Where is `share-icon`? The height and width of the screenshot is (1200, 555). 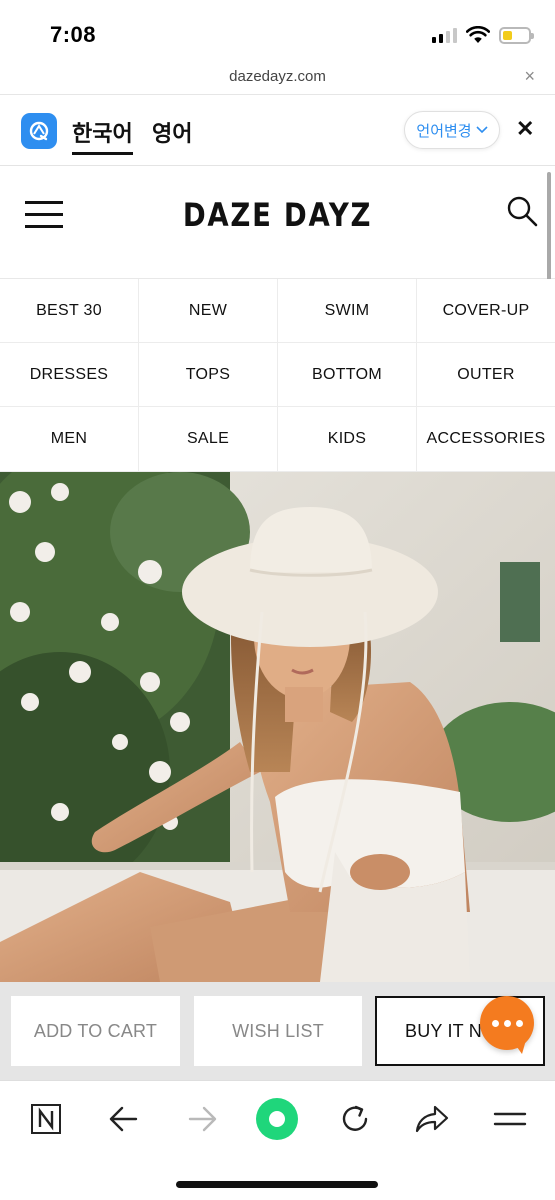
share-icon is located at coordinates (432, 1119).